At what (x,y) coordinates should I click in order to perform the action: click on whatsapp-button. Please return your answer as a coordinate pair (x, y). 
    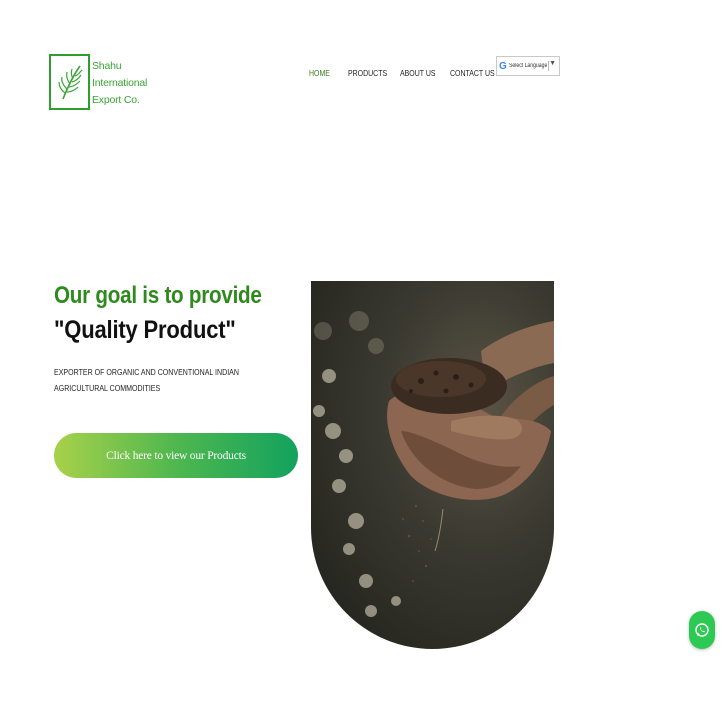
    Looking at the image, I should click on (702, 630).